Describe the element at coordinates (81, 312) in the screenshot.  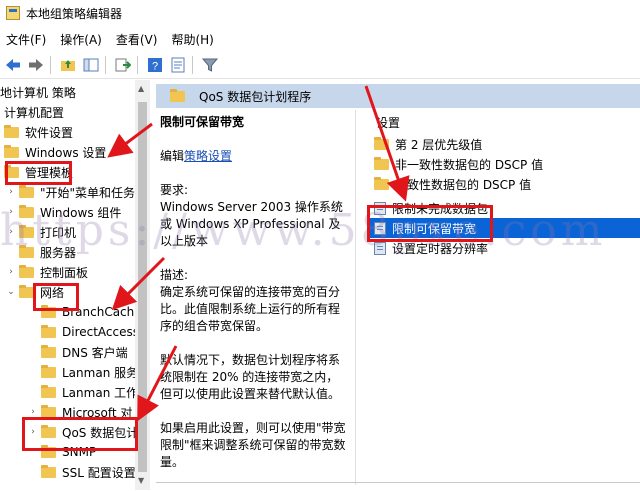
I see `tree-item-branchcache: BranchCach` at that location.